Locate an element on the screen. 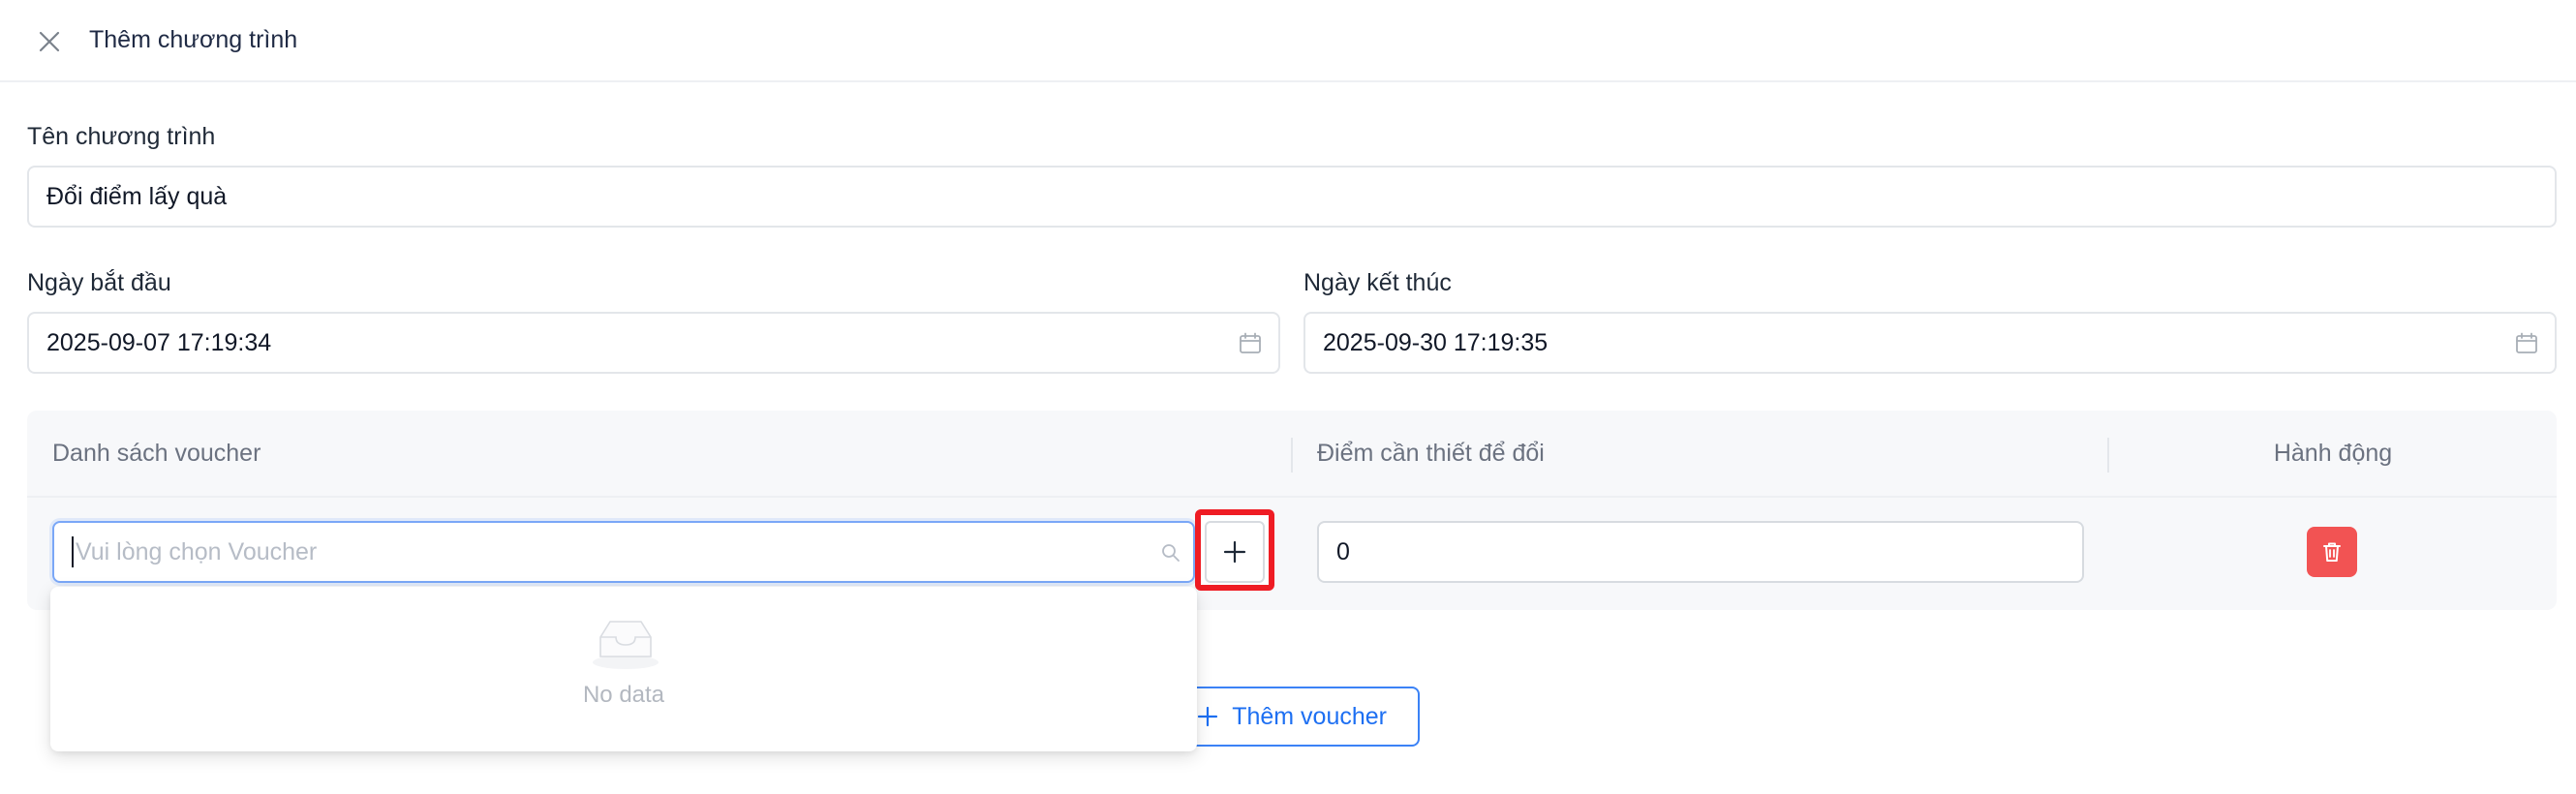 The height and width of the screenshot is (794, 2576). voucher-dropdown: No data is located at coordinates (623, 669).